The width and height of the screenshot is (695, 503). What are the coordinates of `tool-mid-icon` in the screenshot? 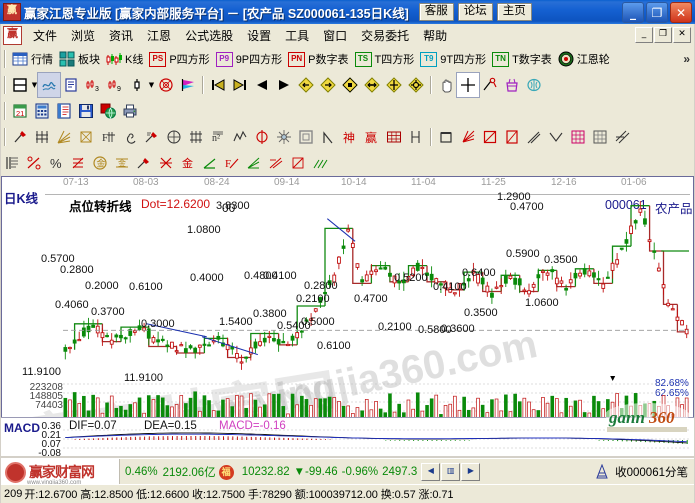 It's located at (416, 137).